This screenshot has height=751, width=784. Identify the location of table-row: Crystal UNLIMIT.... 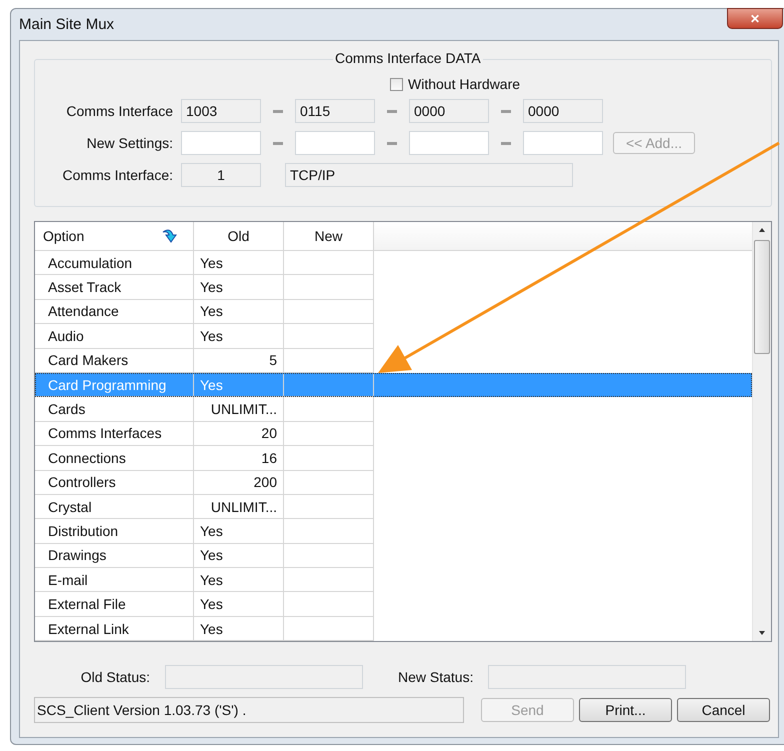
(393, 507).